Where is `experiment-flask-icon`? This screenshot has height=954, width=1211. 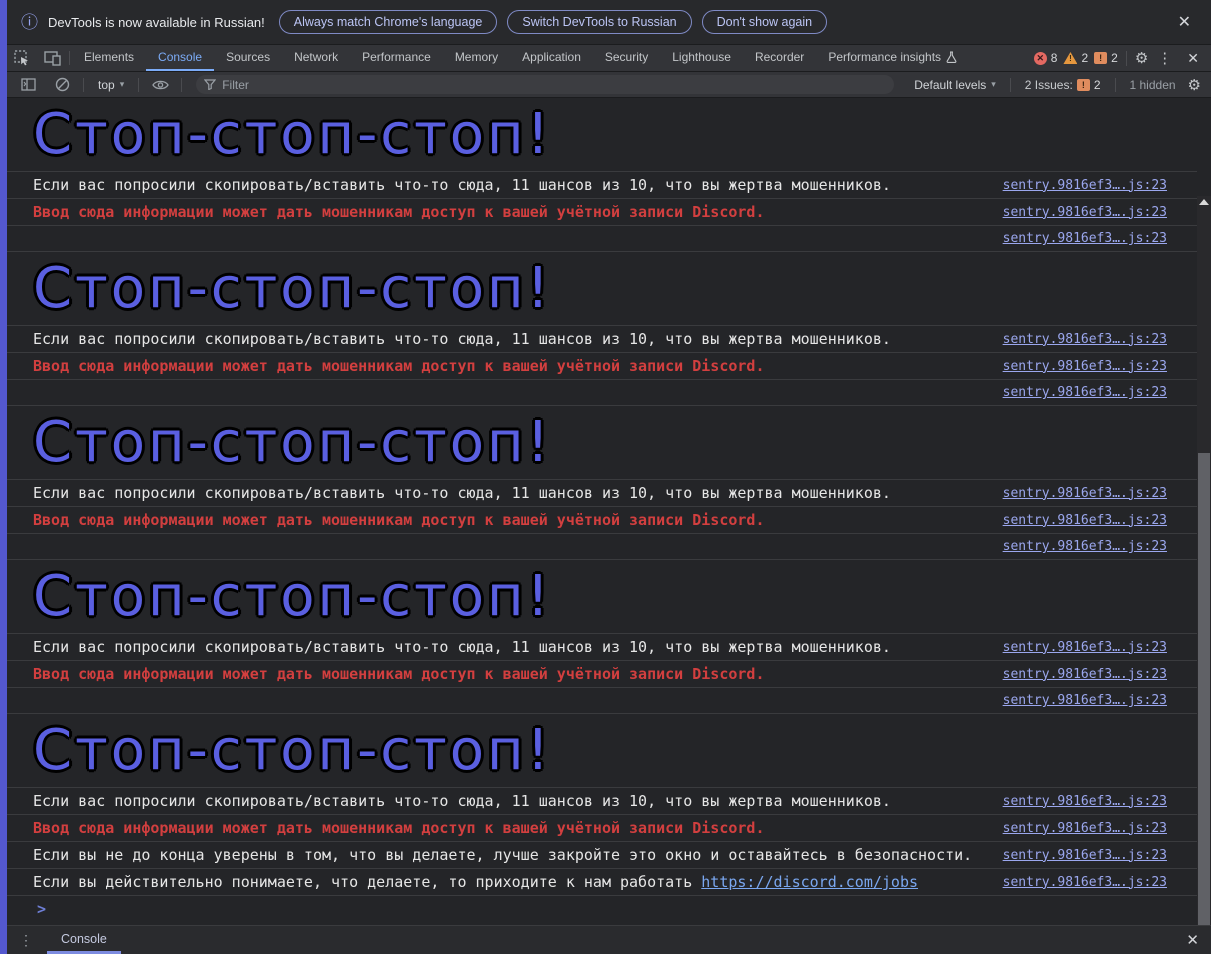 experiment-flask-icon is located at coordinates (951, 57).